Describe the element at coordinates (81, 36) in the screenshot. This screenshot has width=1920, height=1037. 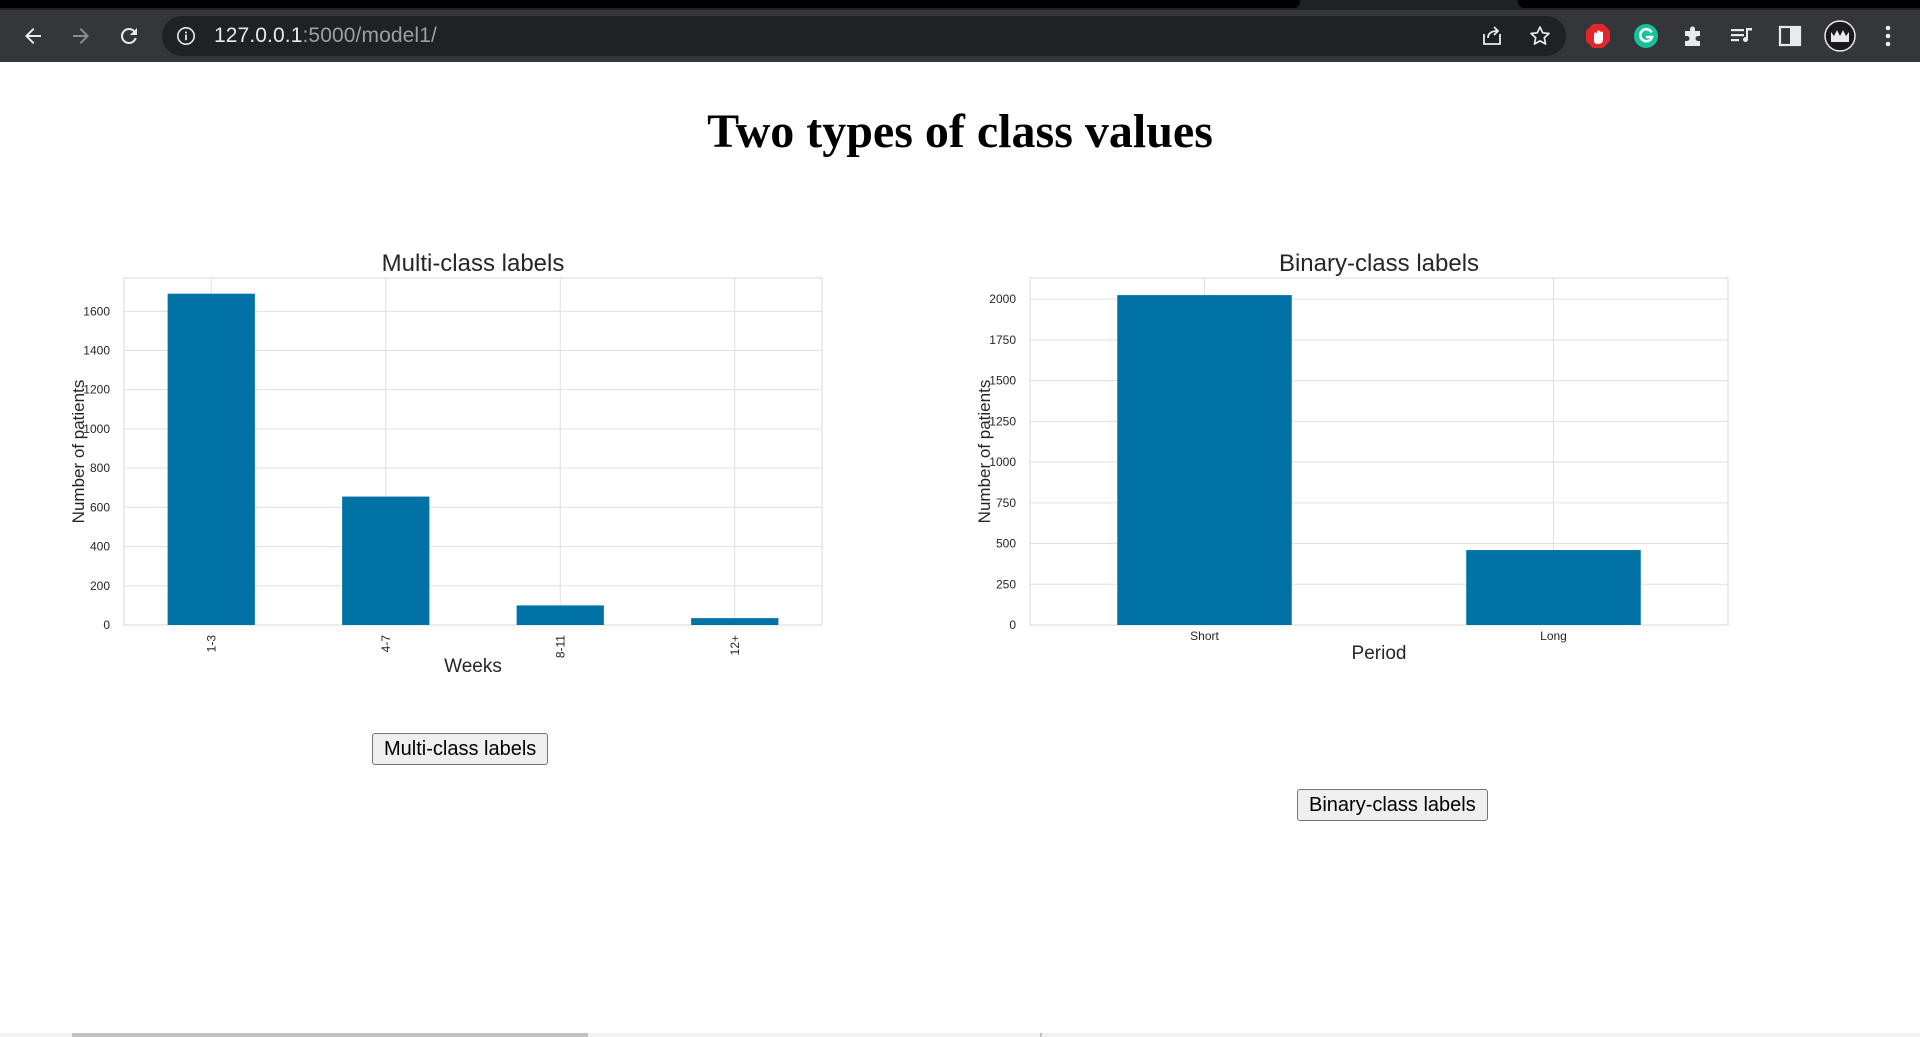
I see `forward-arrow-icon` at that location.